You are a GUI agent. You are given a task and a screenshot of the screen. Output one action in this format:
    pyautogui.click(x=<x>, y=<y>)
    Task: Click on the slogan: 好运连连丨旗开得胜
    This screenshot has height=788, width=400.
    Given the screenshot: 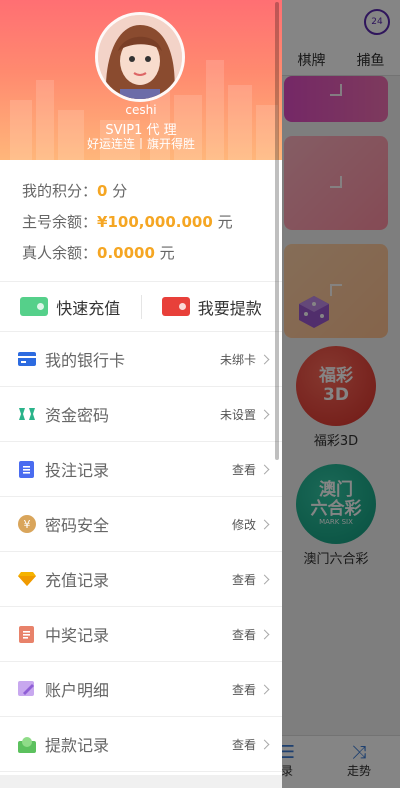 What is the action you would take?
    pyautogui.click(x=140, y=144)
    